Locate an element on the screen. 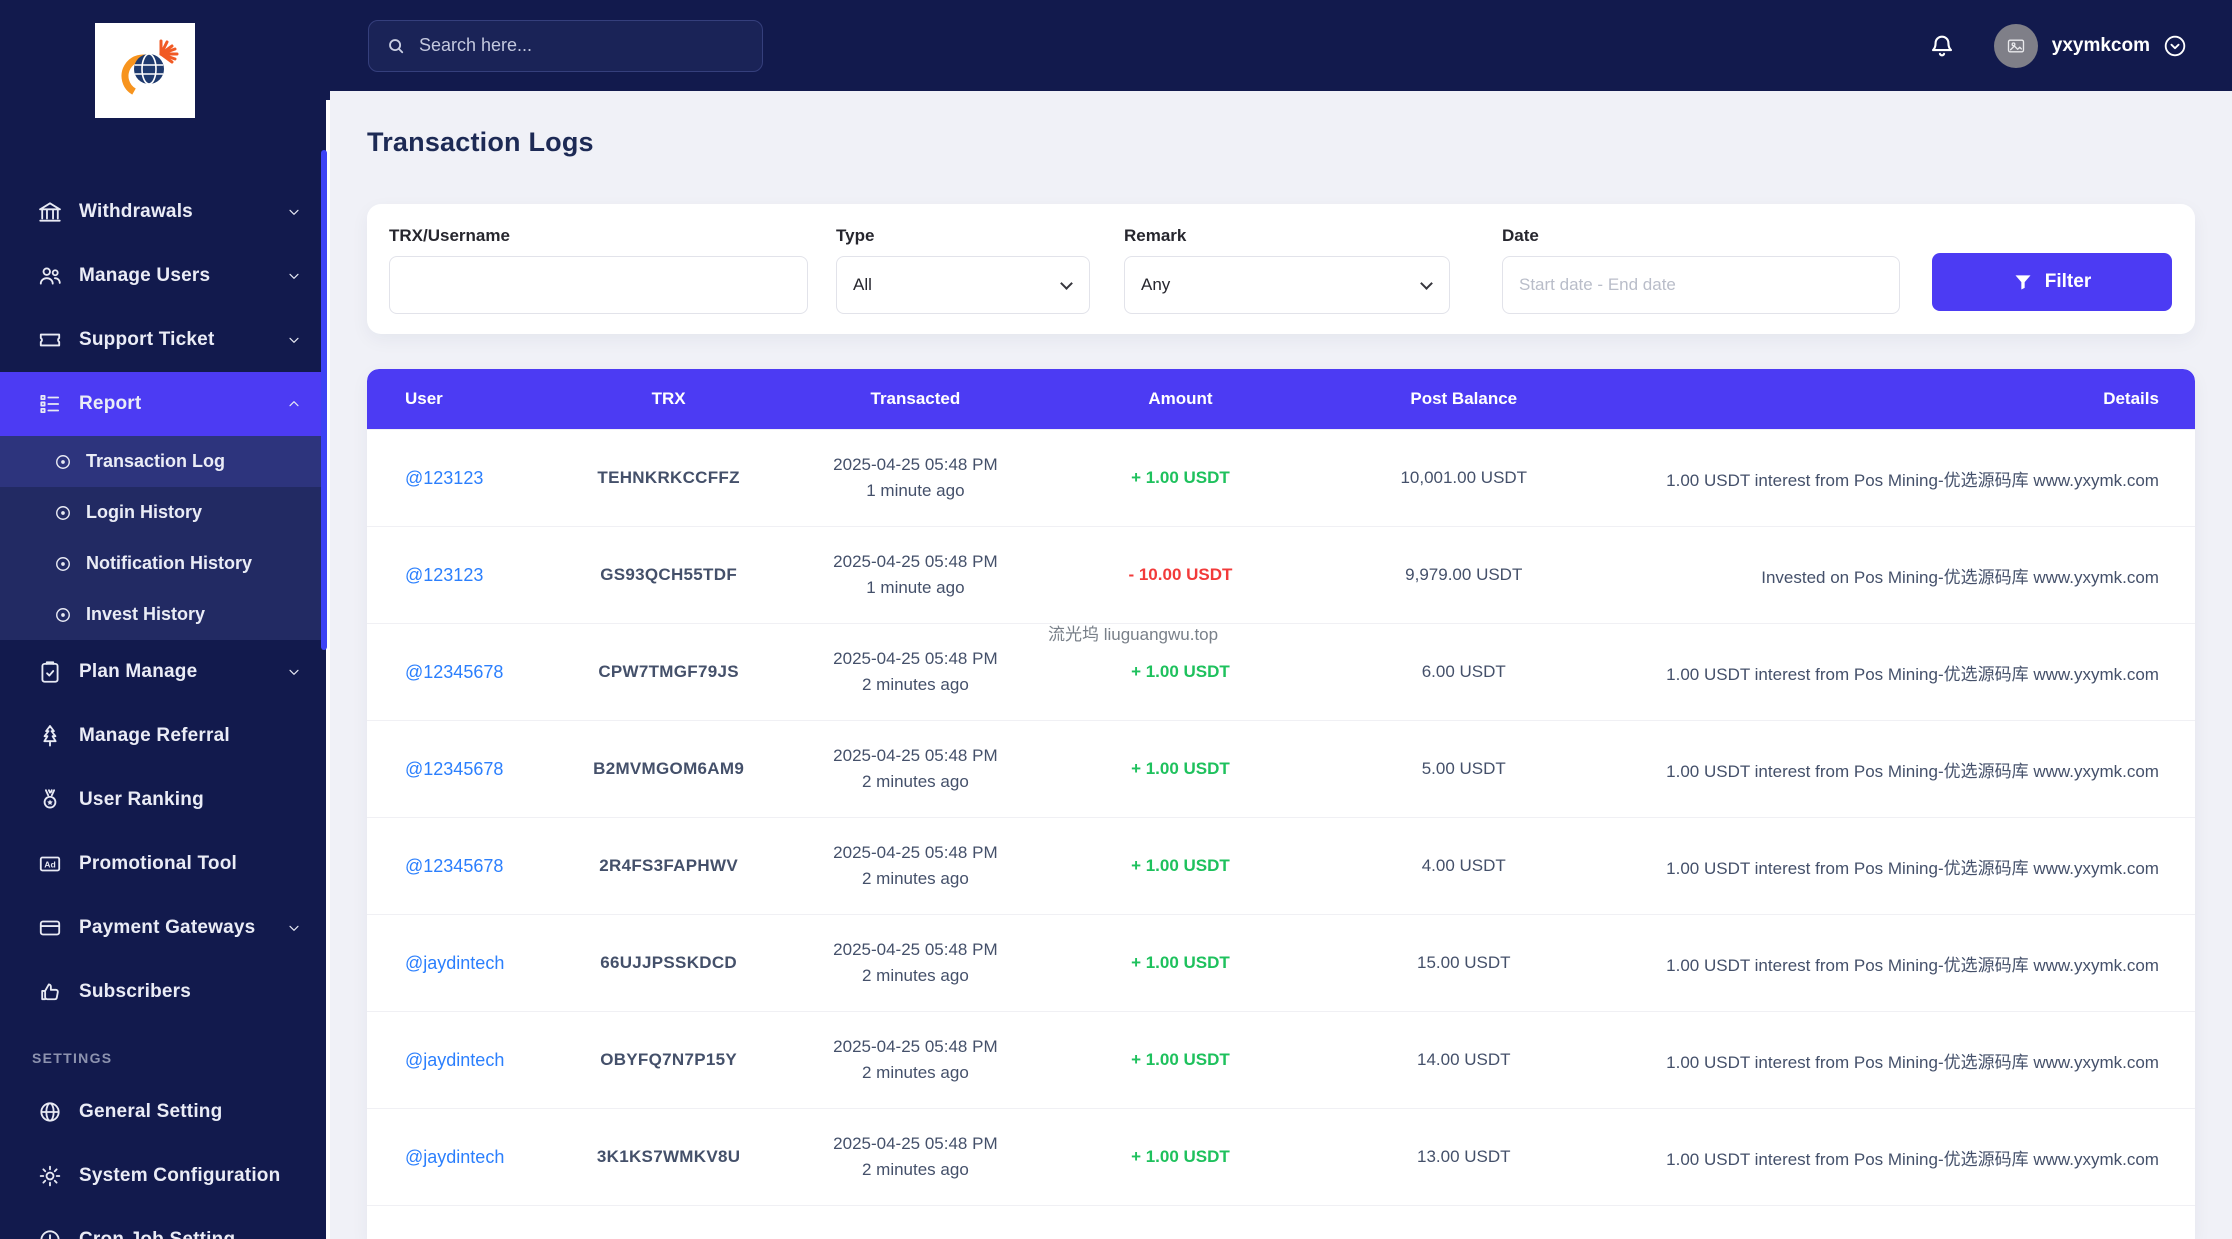 The image size is (2232, 1239). sidebar-item-promotional-tool: Ad Promotional Tool is located at coordinates (165, 864).